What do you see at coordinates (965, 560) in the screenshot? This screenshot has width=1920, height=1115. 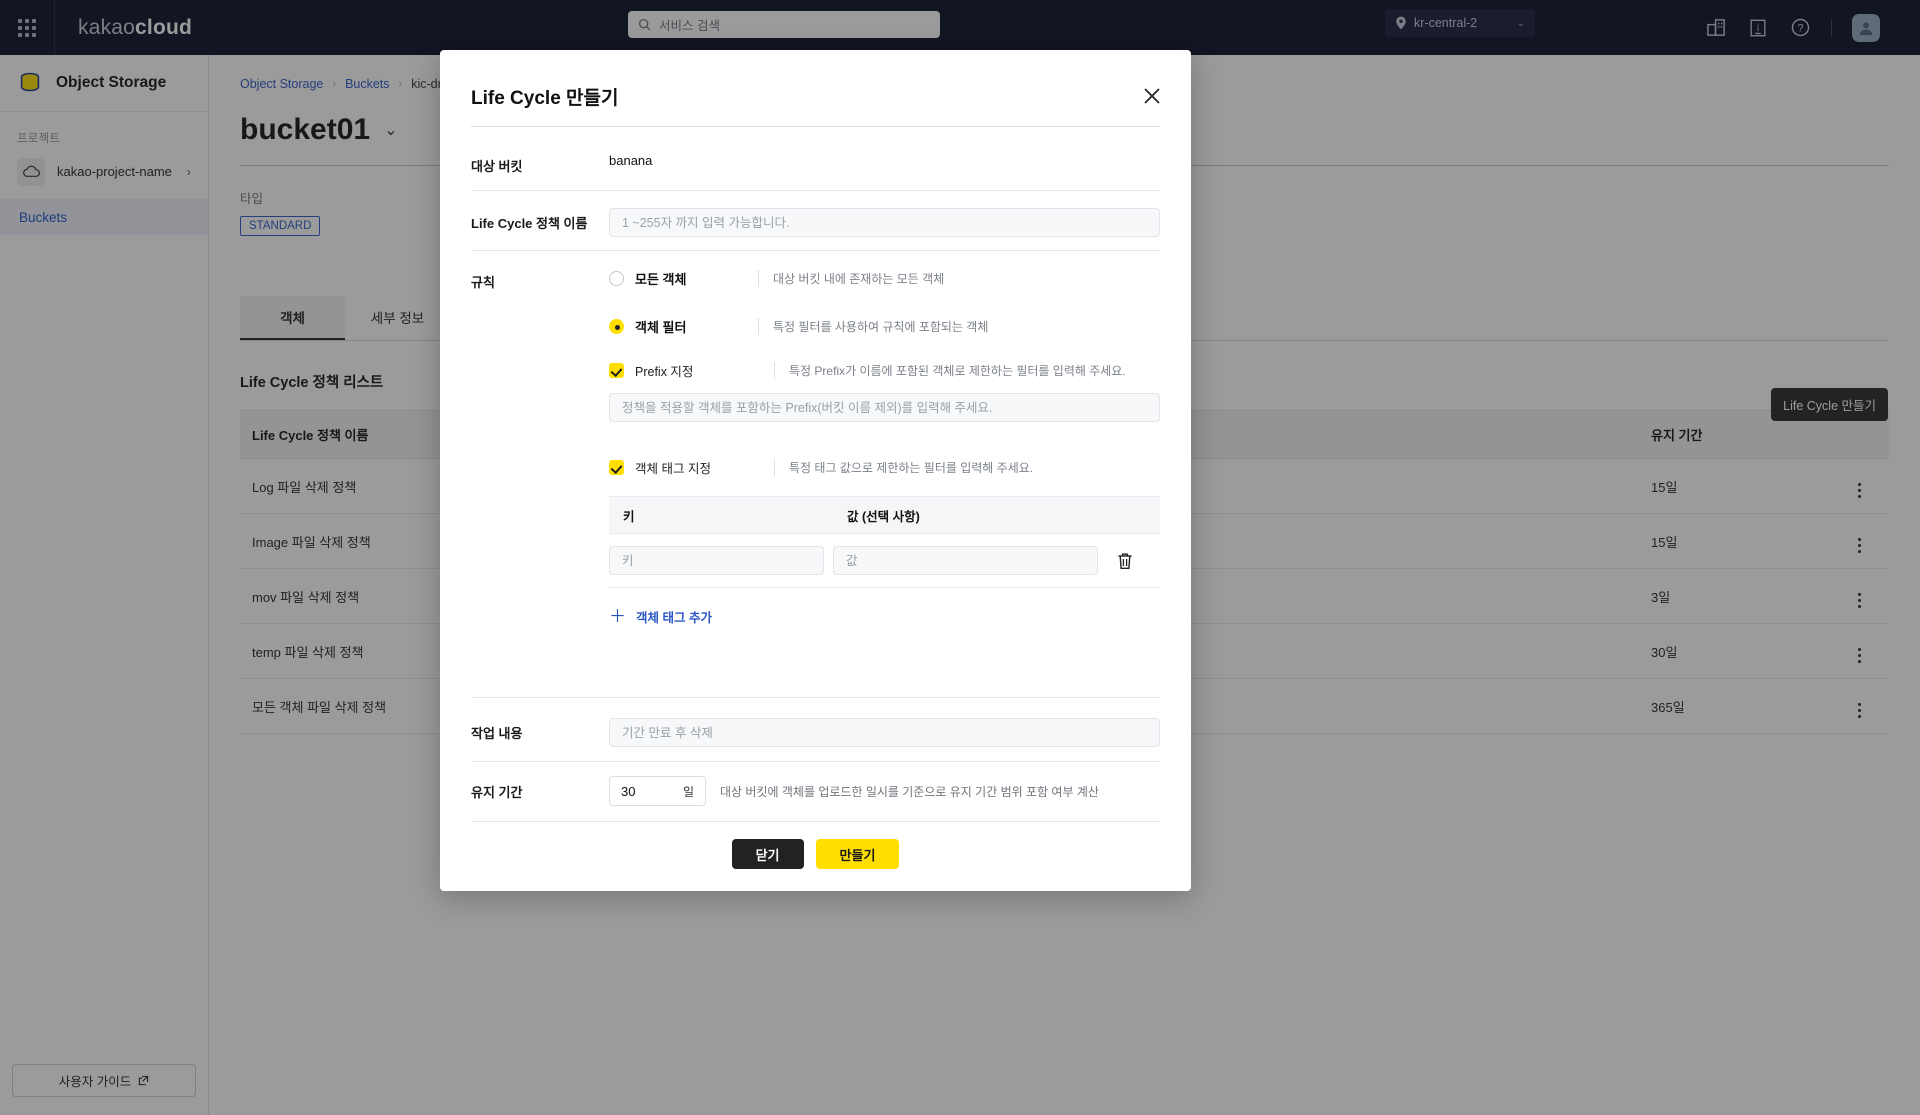 I see `tag-value-input` at bounding box center [965, 560].